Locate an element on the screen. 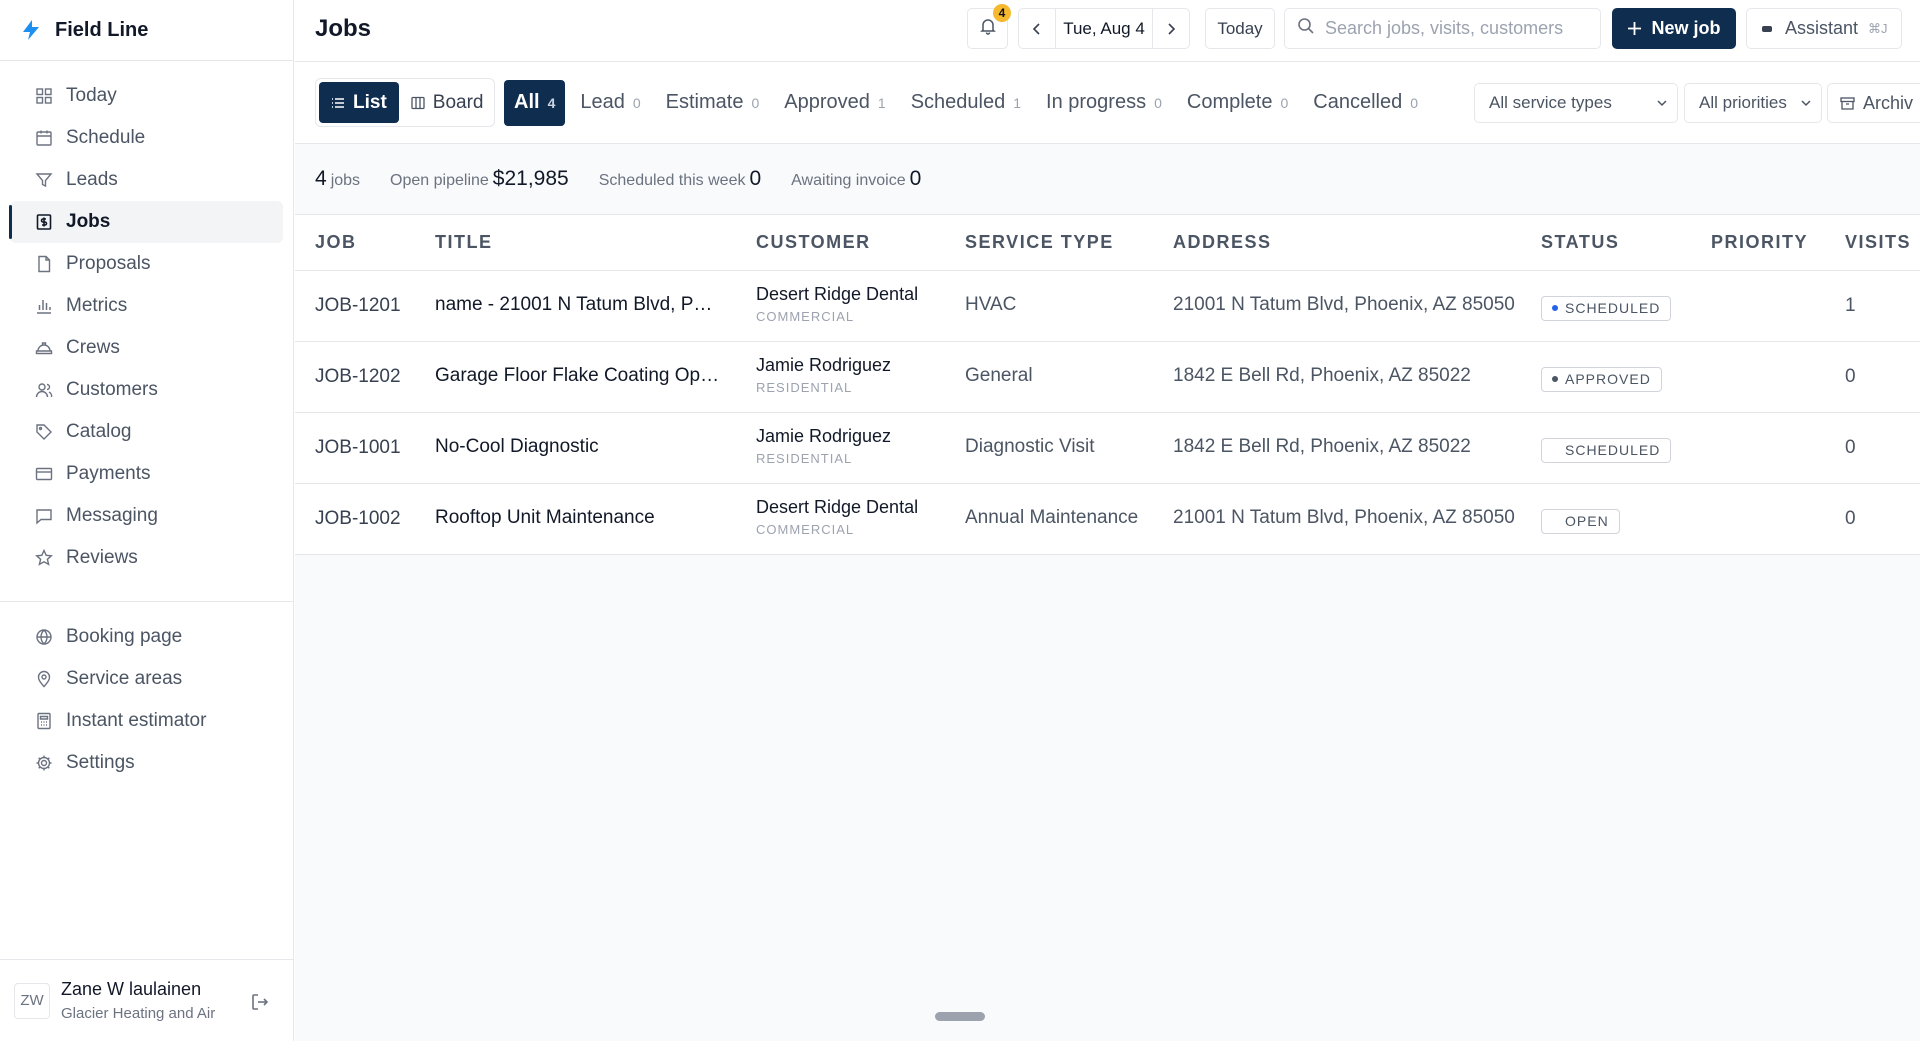 The width and height of the screenshot is (1920, 1041). column-header-job: JOB is located at coordinates (336, 242).